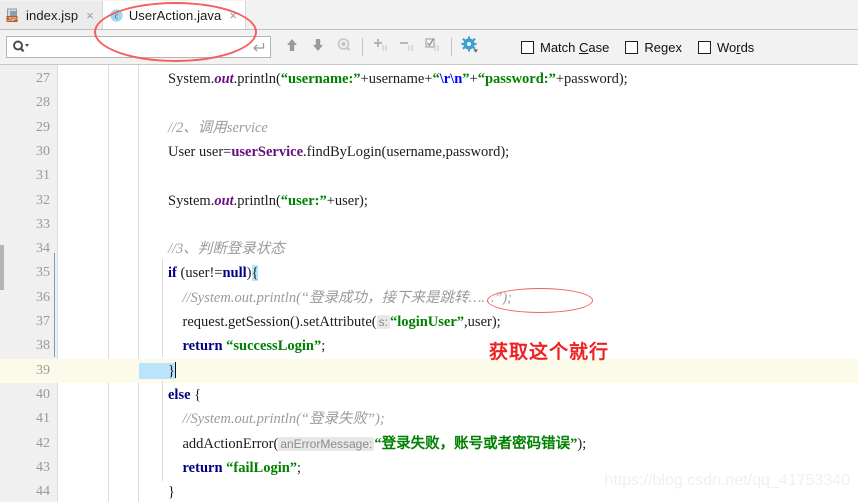 Image resolution: width=858 pixels, height=502 pixels. What do you see at coordinates (429, 103) in the screenshot?
I see `code-line-row: 28` at bounding box center [429, 103].